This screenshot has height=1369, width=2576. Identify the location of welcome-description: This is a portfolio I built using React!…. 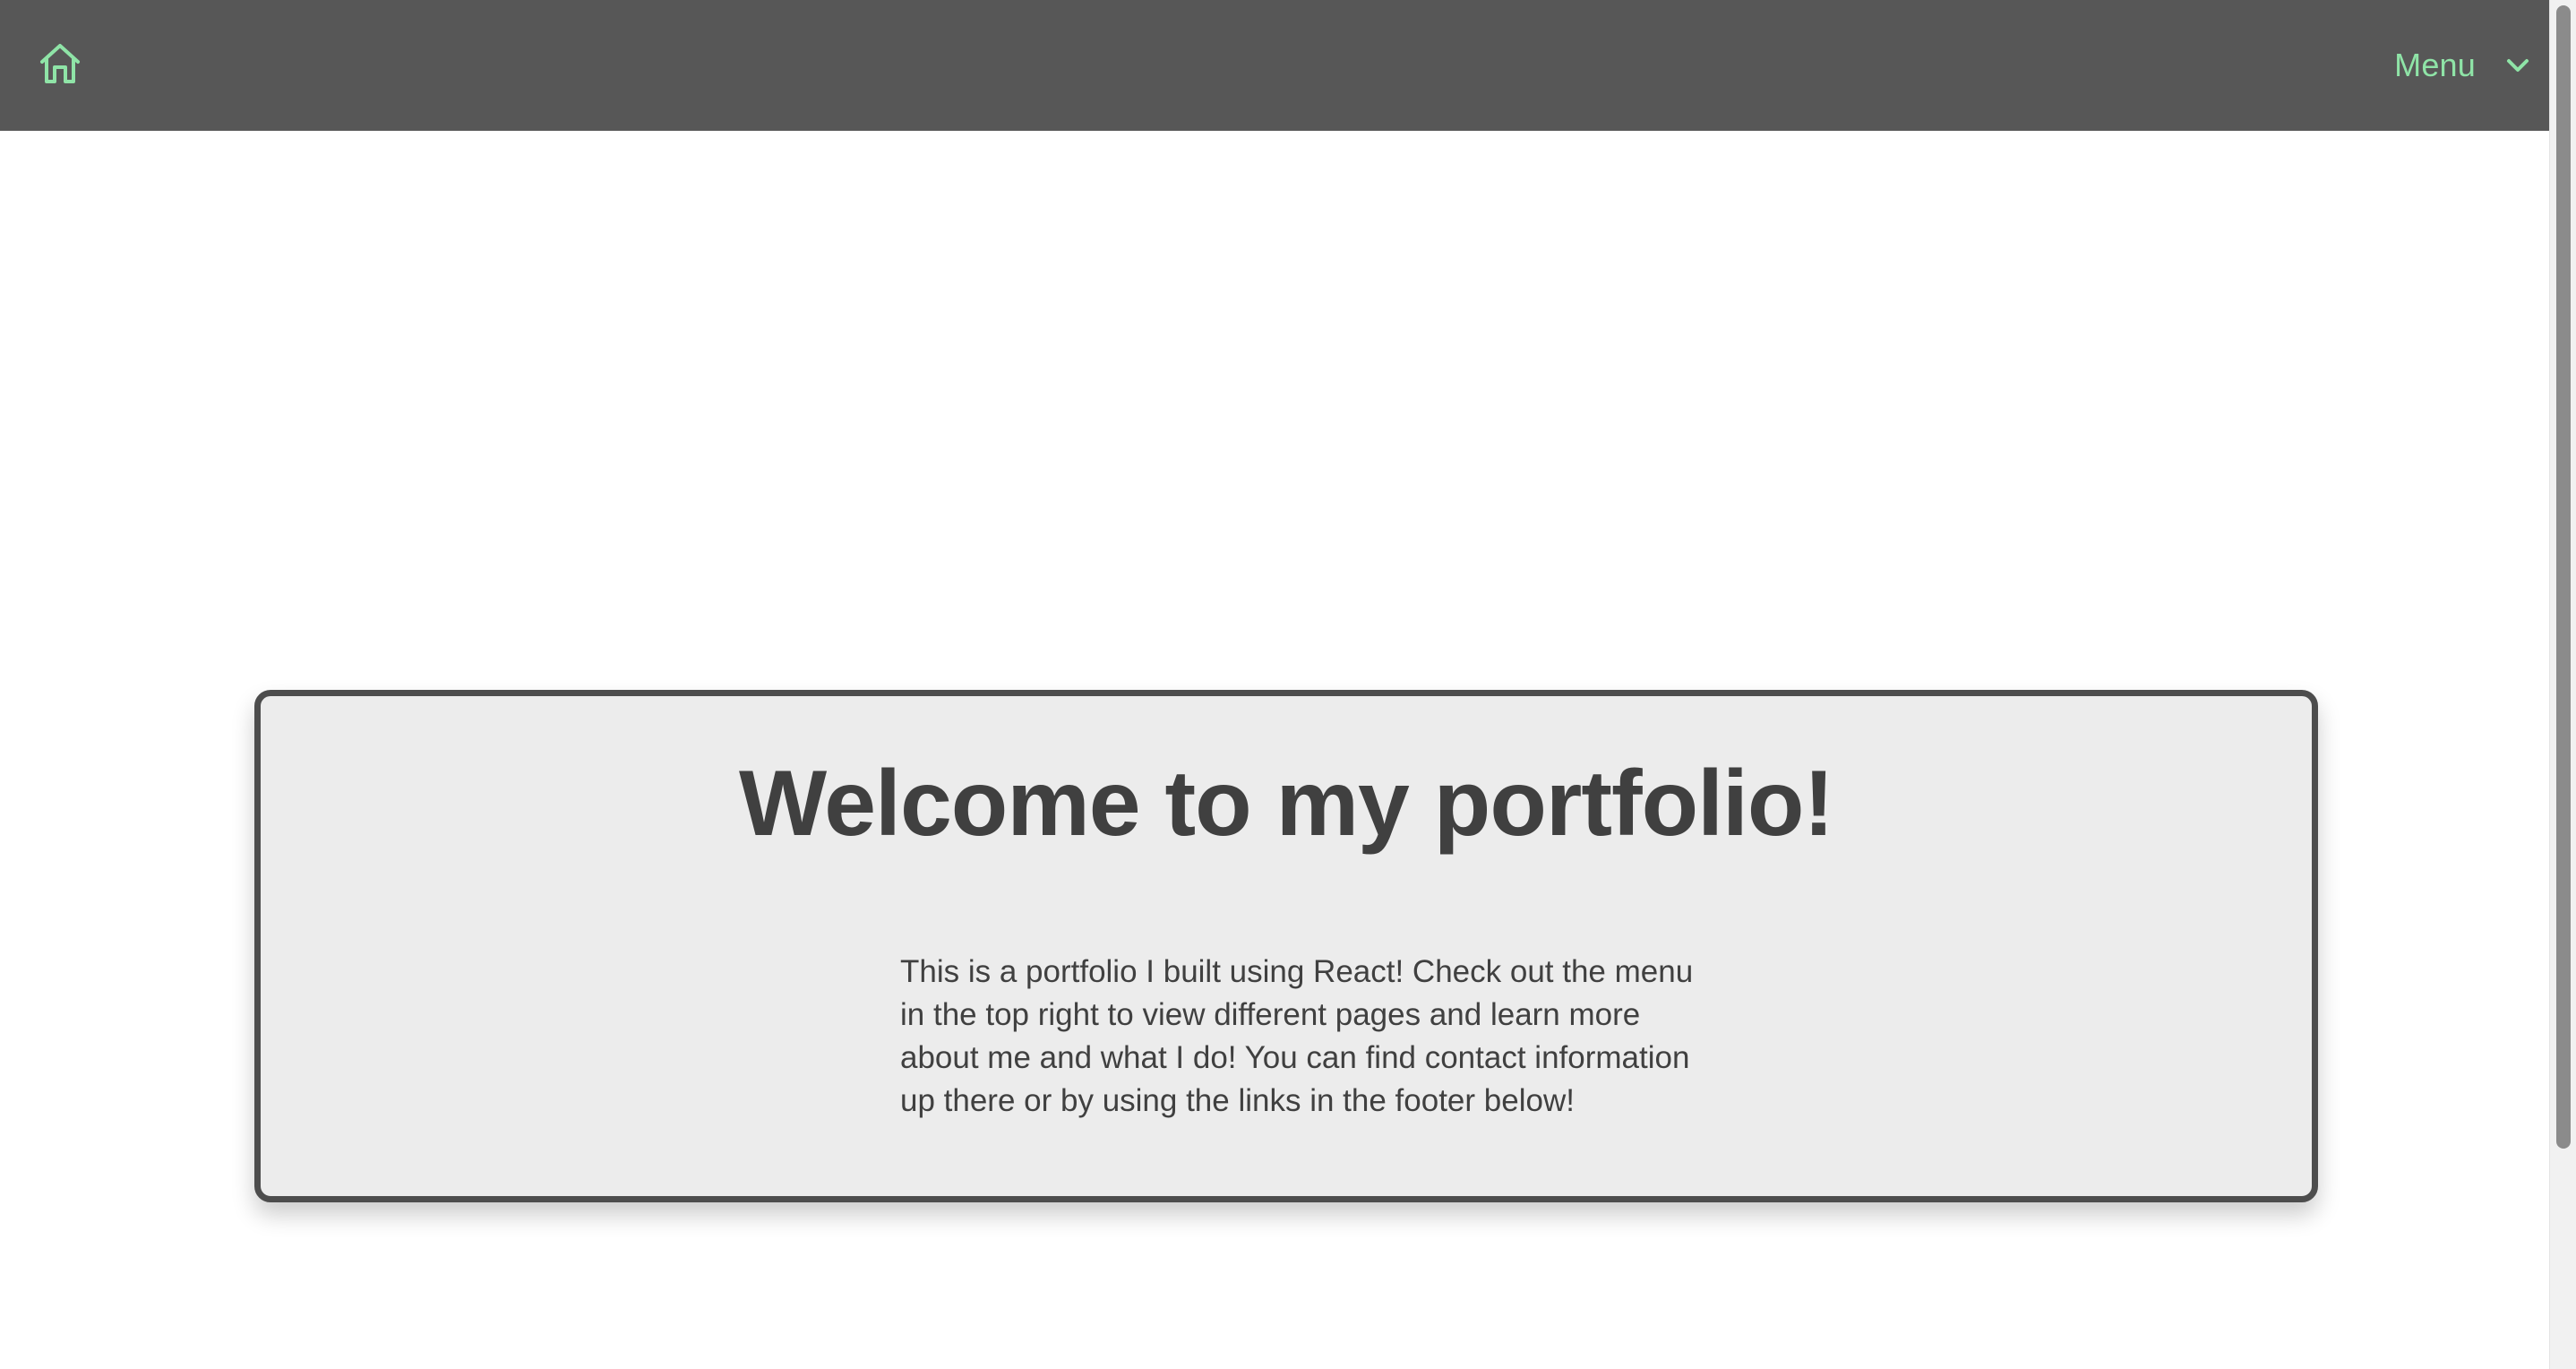
(1297, 1036).